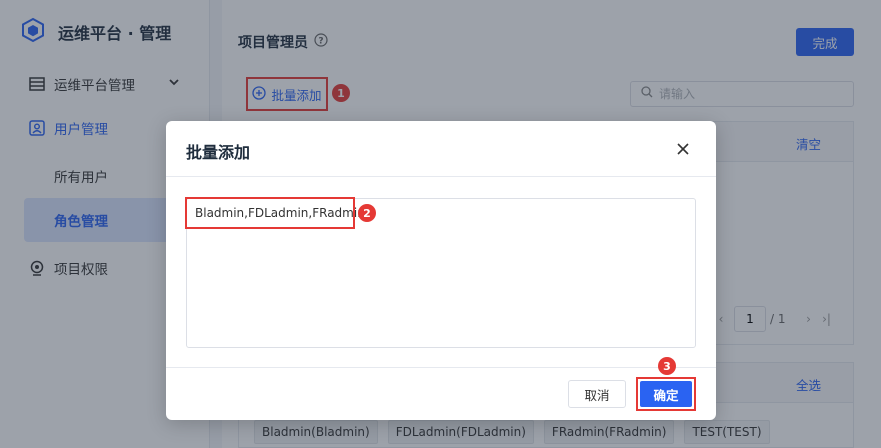 The width and height of the screenshot is (881, 448). I want to click on close-icon, so click(683, 149).